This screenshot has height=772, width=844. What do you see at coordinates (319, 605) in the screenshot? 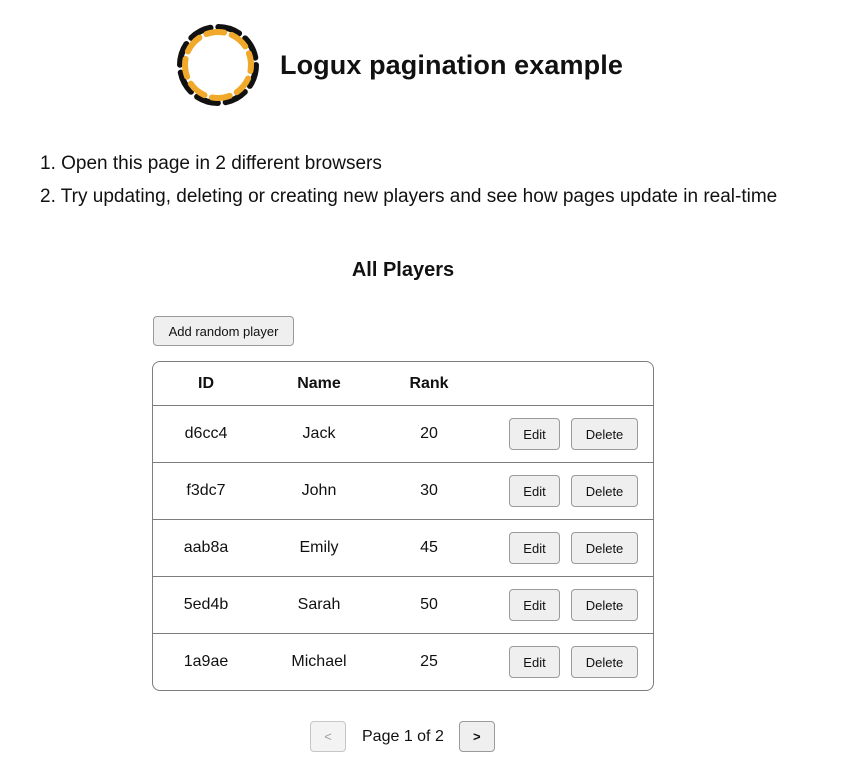
I see `player-name: Sarah` at bounding box center [319, 605].